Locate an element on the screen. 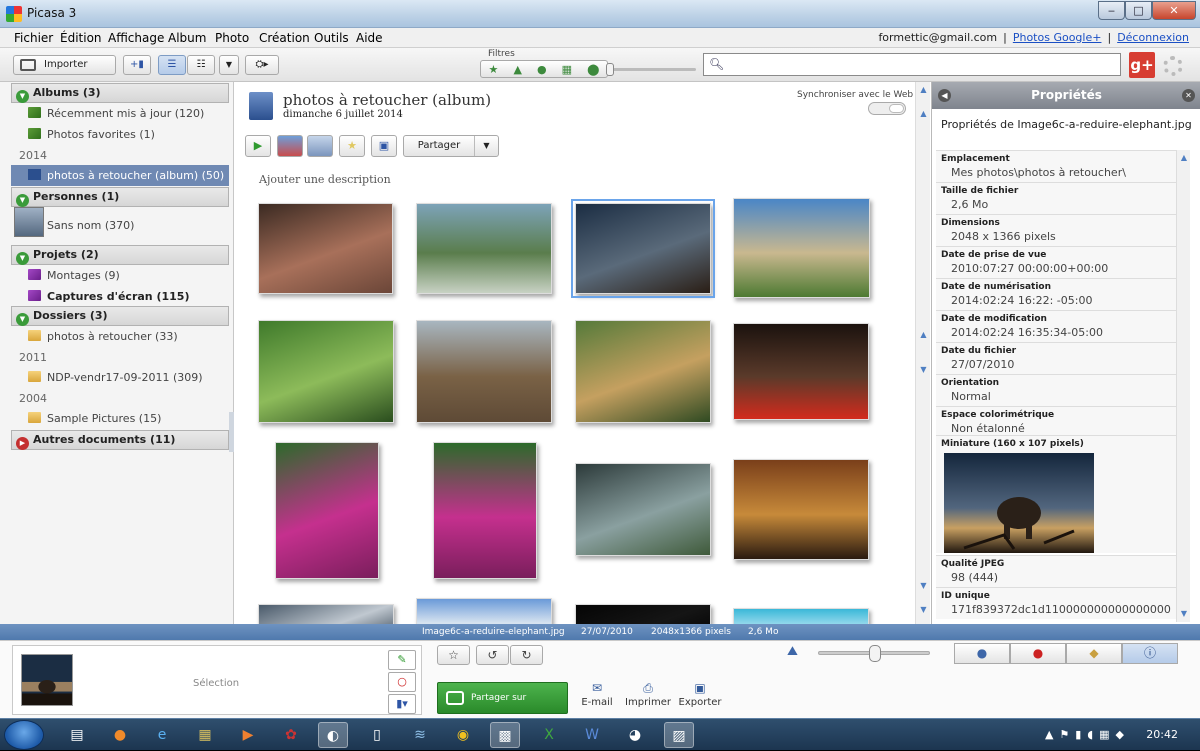 This screenshot has width=1200, height=751. places-panel-button: ● is located at coordinates (1038, 653).